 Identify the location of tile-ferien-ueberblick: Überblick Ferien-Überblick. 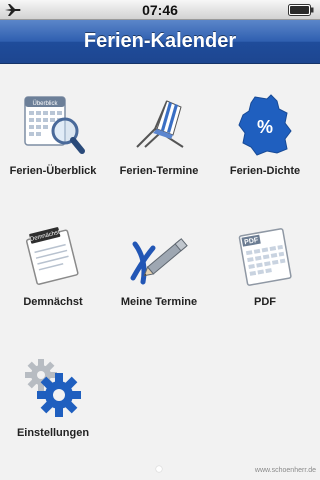
(53, 143).